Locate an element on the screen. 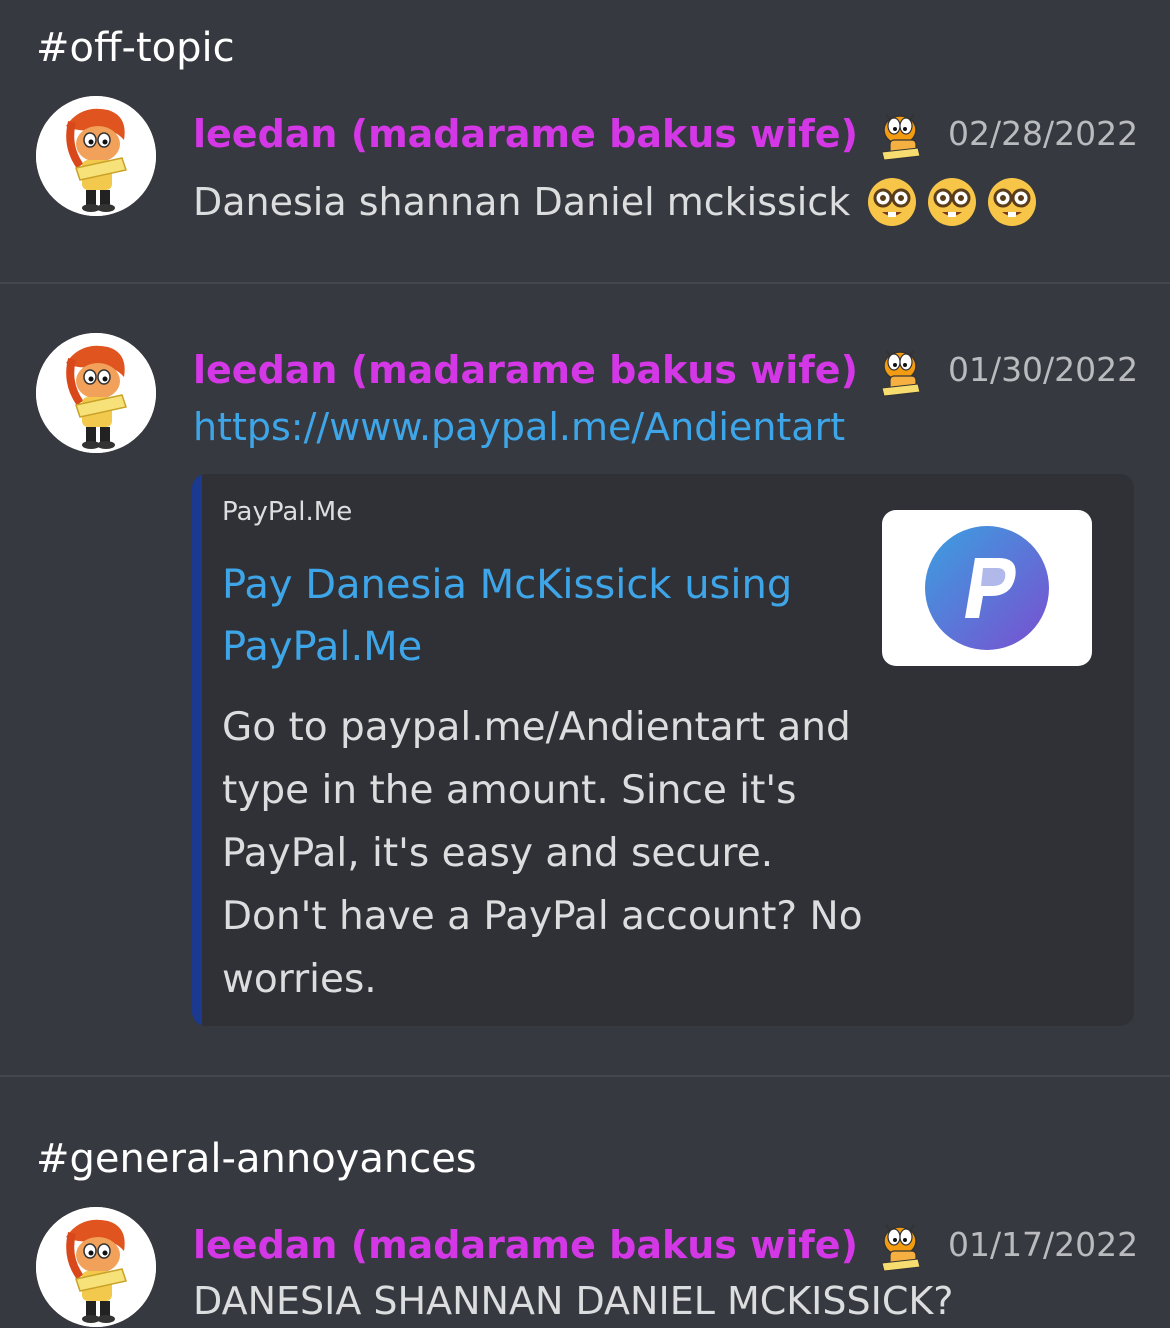 Image resolution: width=1170 pixels, height=1328 pixels. message-timestamp: 01/17/2022 is located at coordinates (1043, 1244).